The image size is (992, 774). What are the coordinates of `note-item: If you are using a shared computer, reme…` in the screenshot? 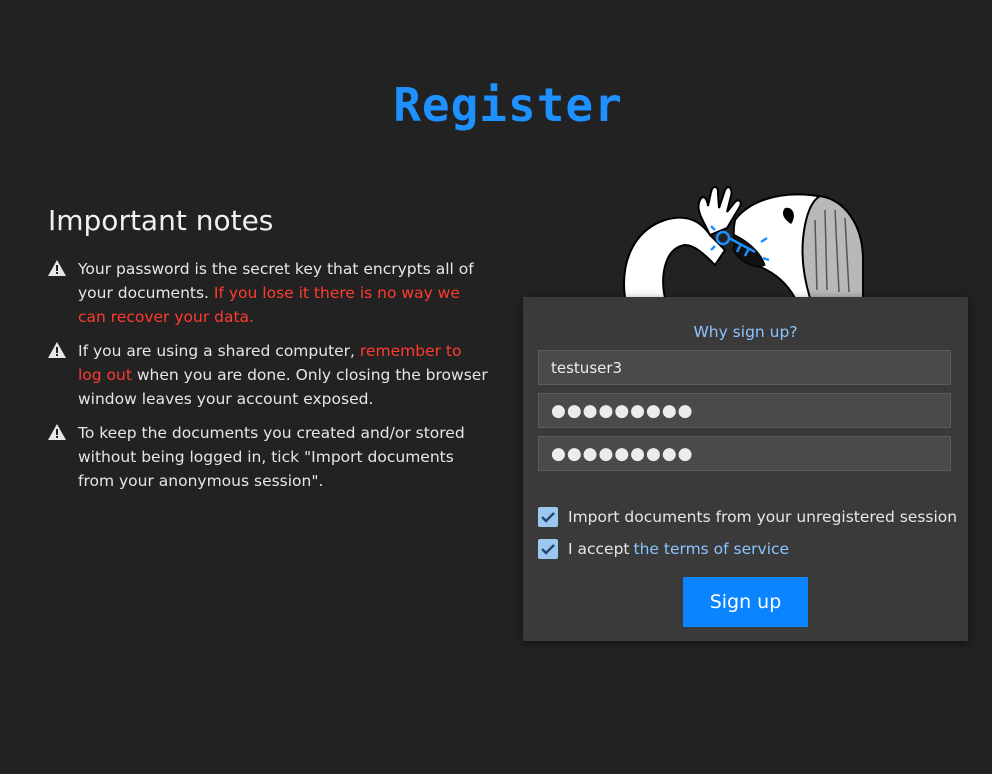 It's located at (268, 375).